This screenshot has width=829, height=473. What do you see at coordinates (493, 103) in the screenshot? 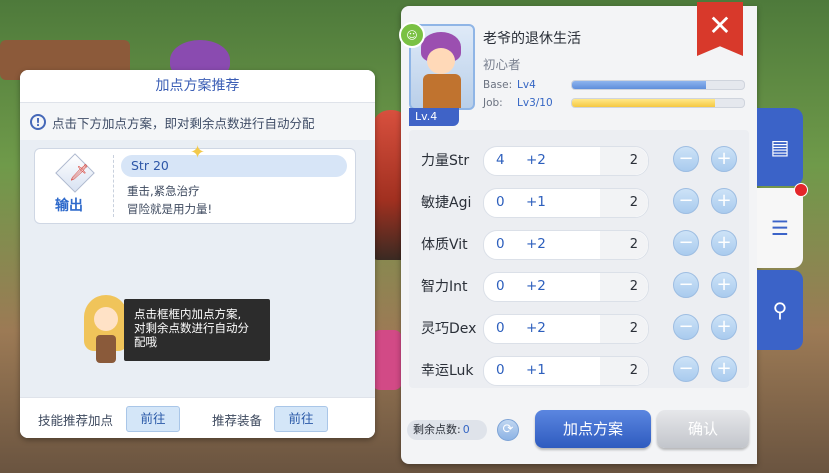
I see `job-label: Job:` at bounding box center [493, 103].